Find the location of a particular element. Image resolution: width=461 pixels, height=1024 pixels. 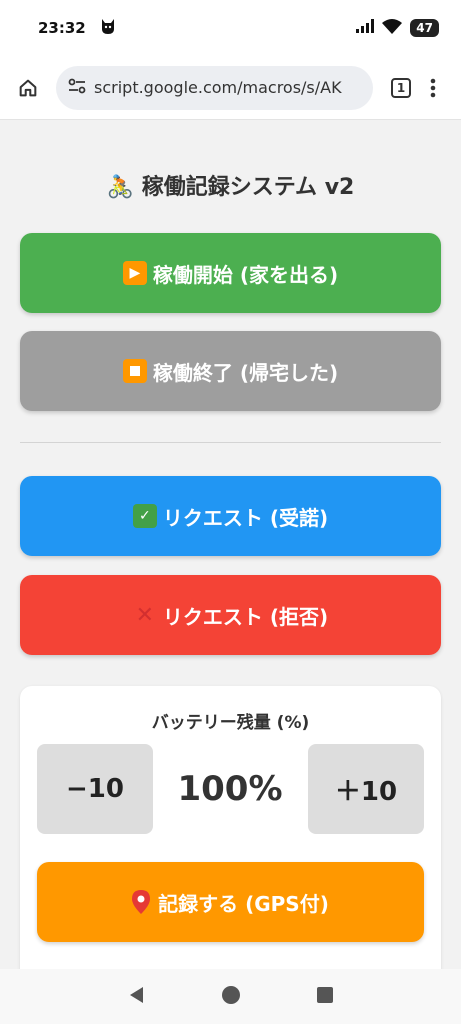

cross-icon: ✕ is located at coordinates (145, 615).